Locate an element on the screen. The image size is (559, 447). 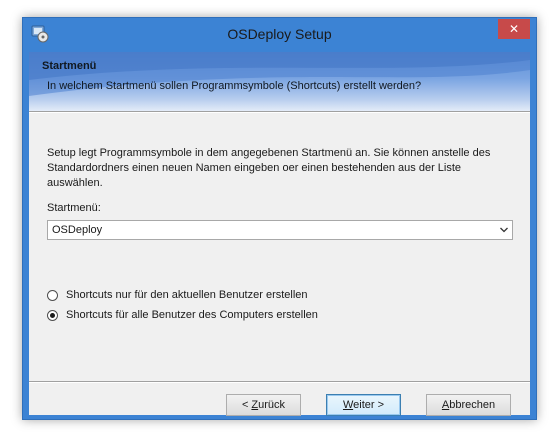
chevron-down-icon is located at coordinates (504, 230).